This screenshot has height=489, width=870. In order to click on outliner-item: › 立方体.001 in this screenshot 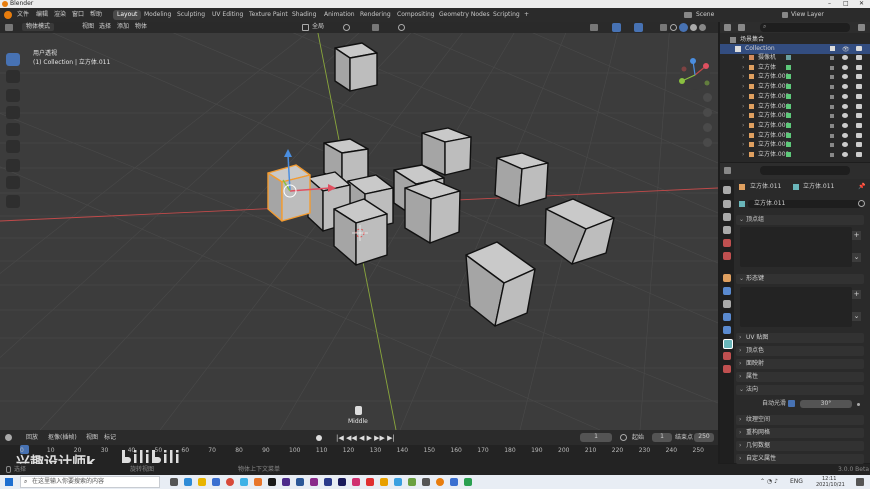, I will do `click(795, 77)`.